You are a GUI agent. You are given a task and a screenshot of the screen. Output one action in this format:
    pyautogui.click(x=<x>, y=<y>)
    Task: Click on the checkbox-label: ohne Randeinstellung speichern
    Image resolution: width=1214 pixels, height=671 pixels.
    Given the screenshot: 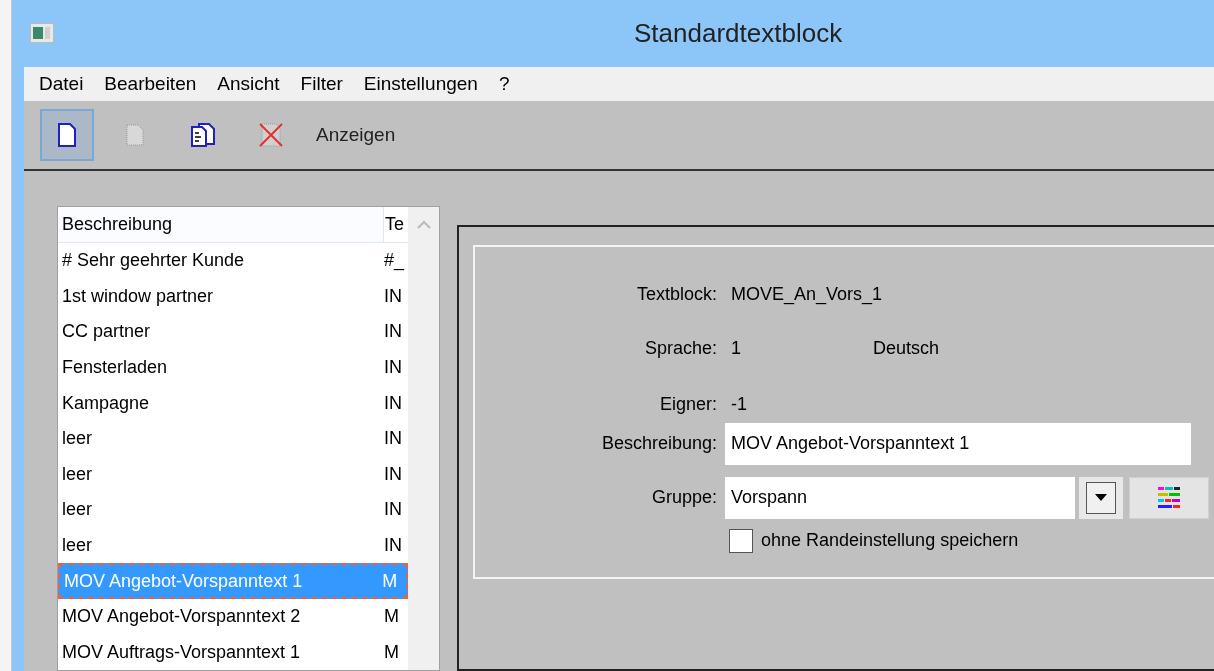 What is the action you would take?
    pyautogui.click(x=890, y=541)
    